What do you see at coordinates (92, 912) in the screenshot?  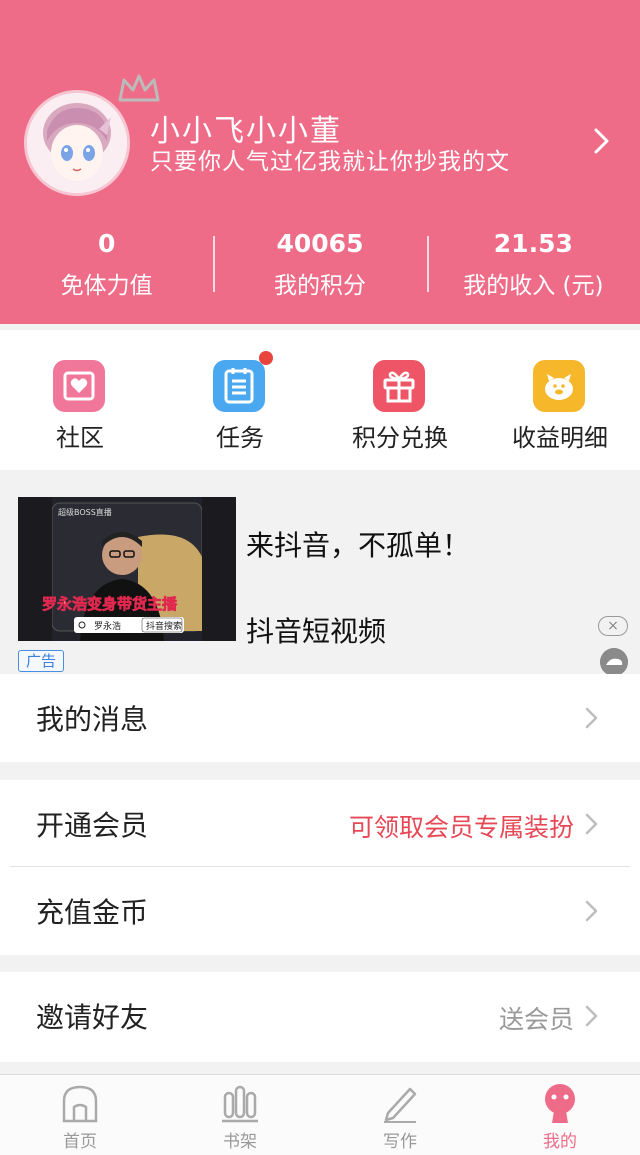 I see `row-label: 充值金币` at bounding box center [92, 912].